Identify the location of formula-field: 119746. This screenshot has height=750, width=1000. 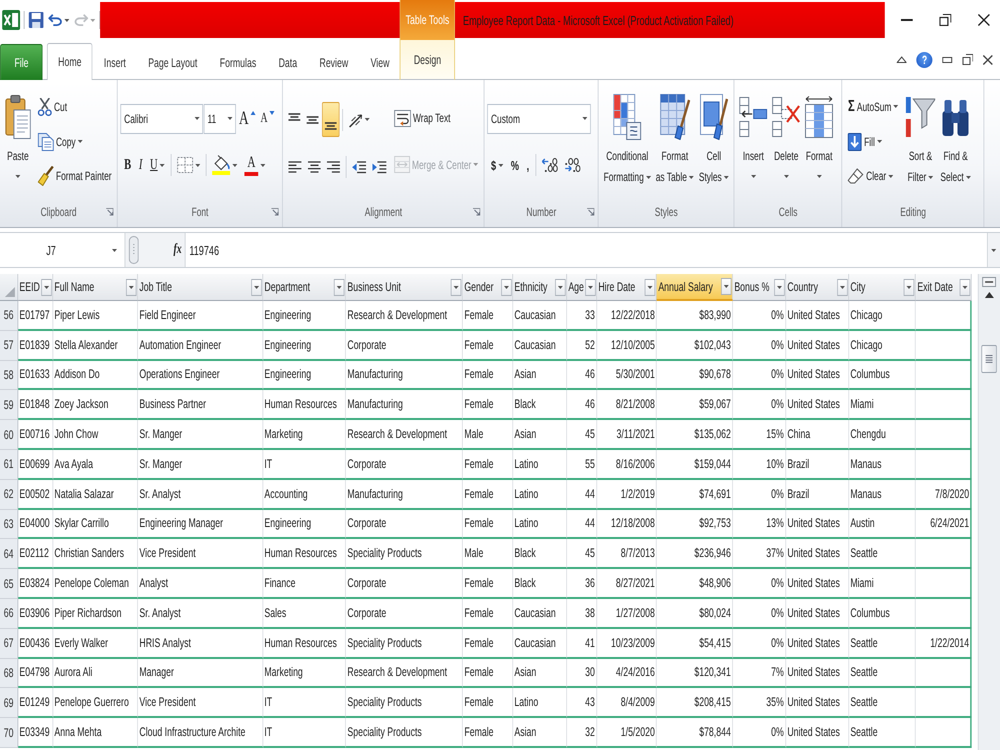
(586, 250).